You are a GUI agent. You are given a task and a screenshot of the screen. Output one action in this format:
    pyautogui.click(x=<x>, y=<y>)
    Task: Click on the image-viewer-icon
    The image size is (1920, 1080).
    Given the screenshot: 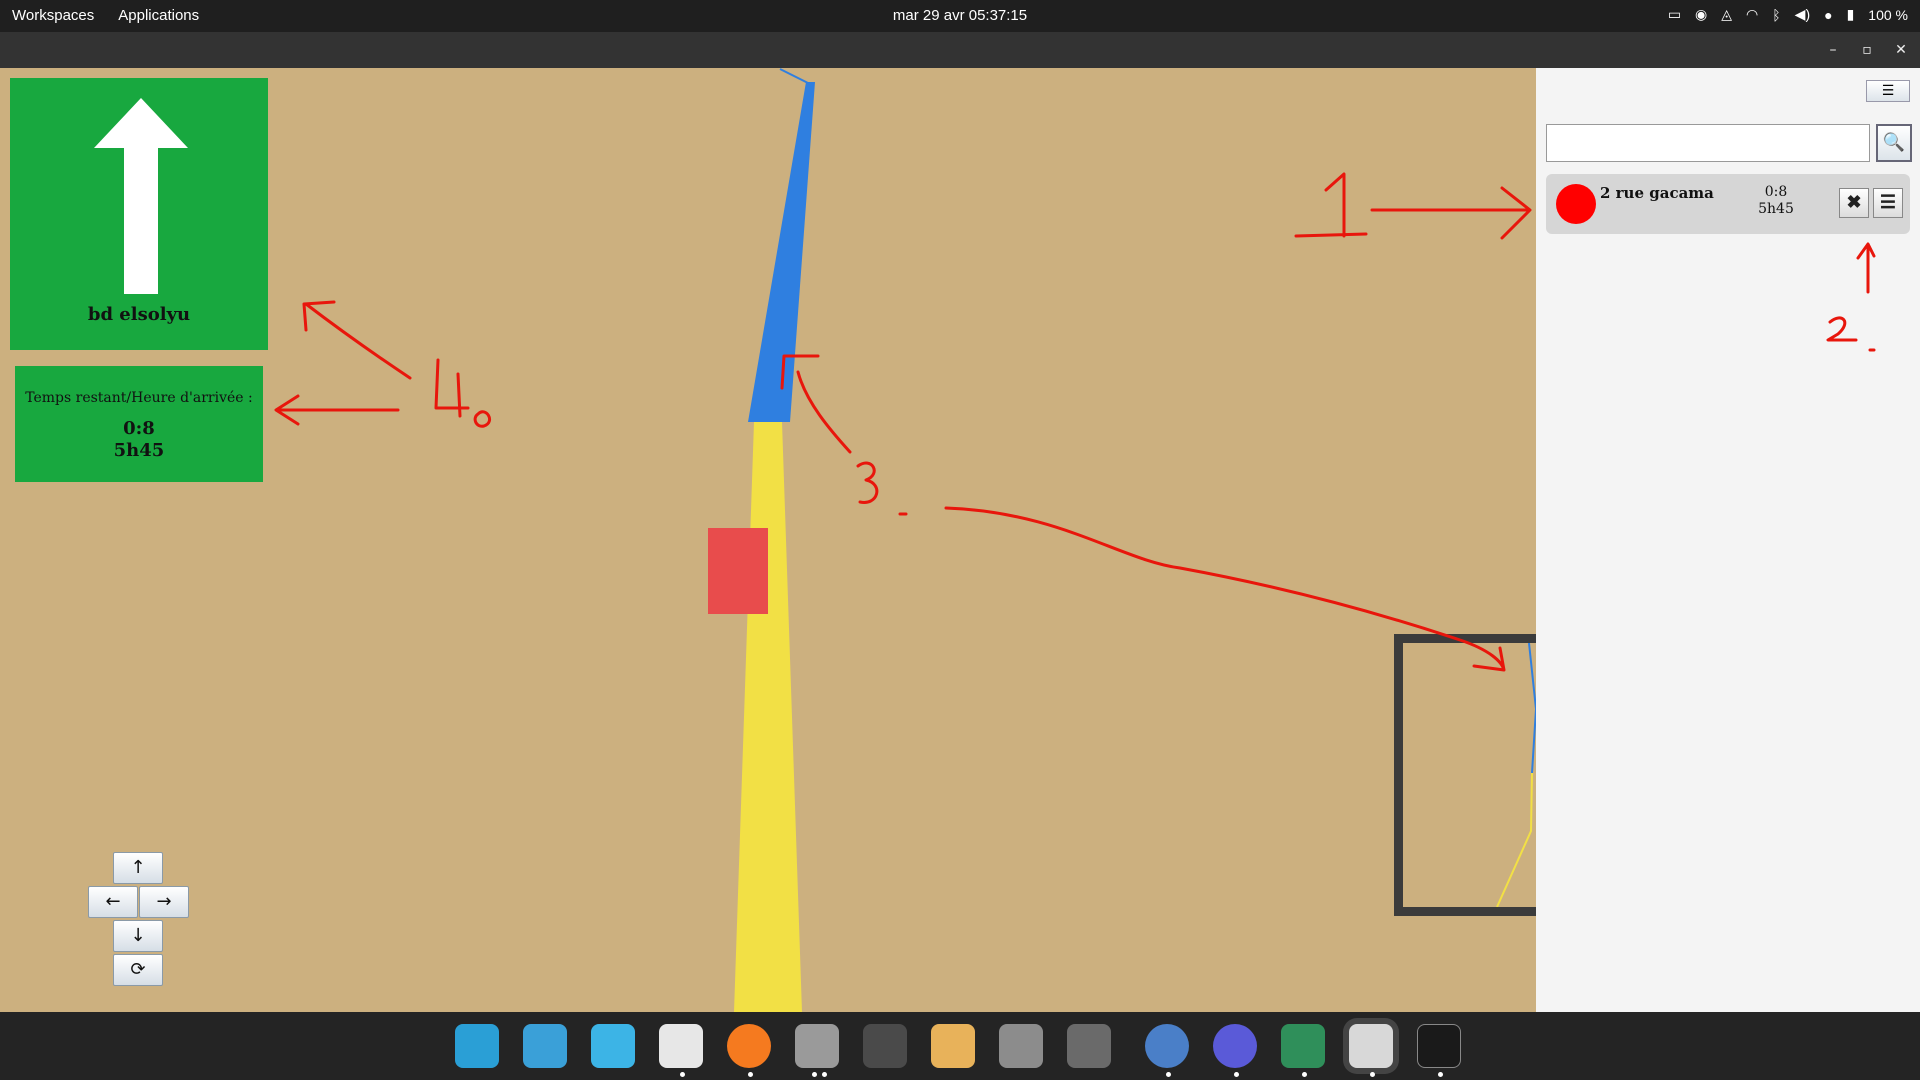 What is the action you would take?
    pyautogui.click(x=953, y=1046)
    